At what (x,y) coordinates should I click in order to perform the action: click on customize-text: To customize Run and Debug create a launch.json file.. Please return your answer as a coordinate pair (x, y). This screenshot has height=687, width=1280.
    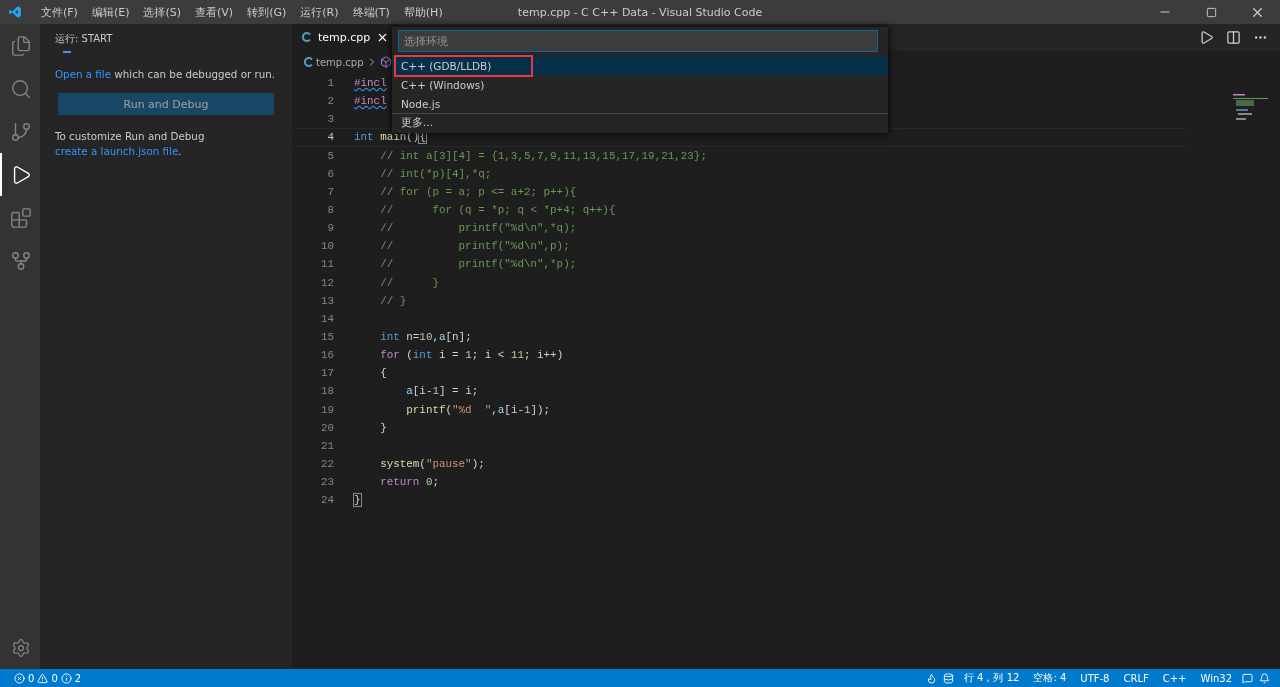
    Looking at the image, I should click on (130, 144).